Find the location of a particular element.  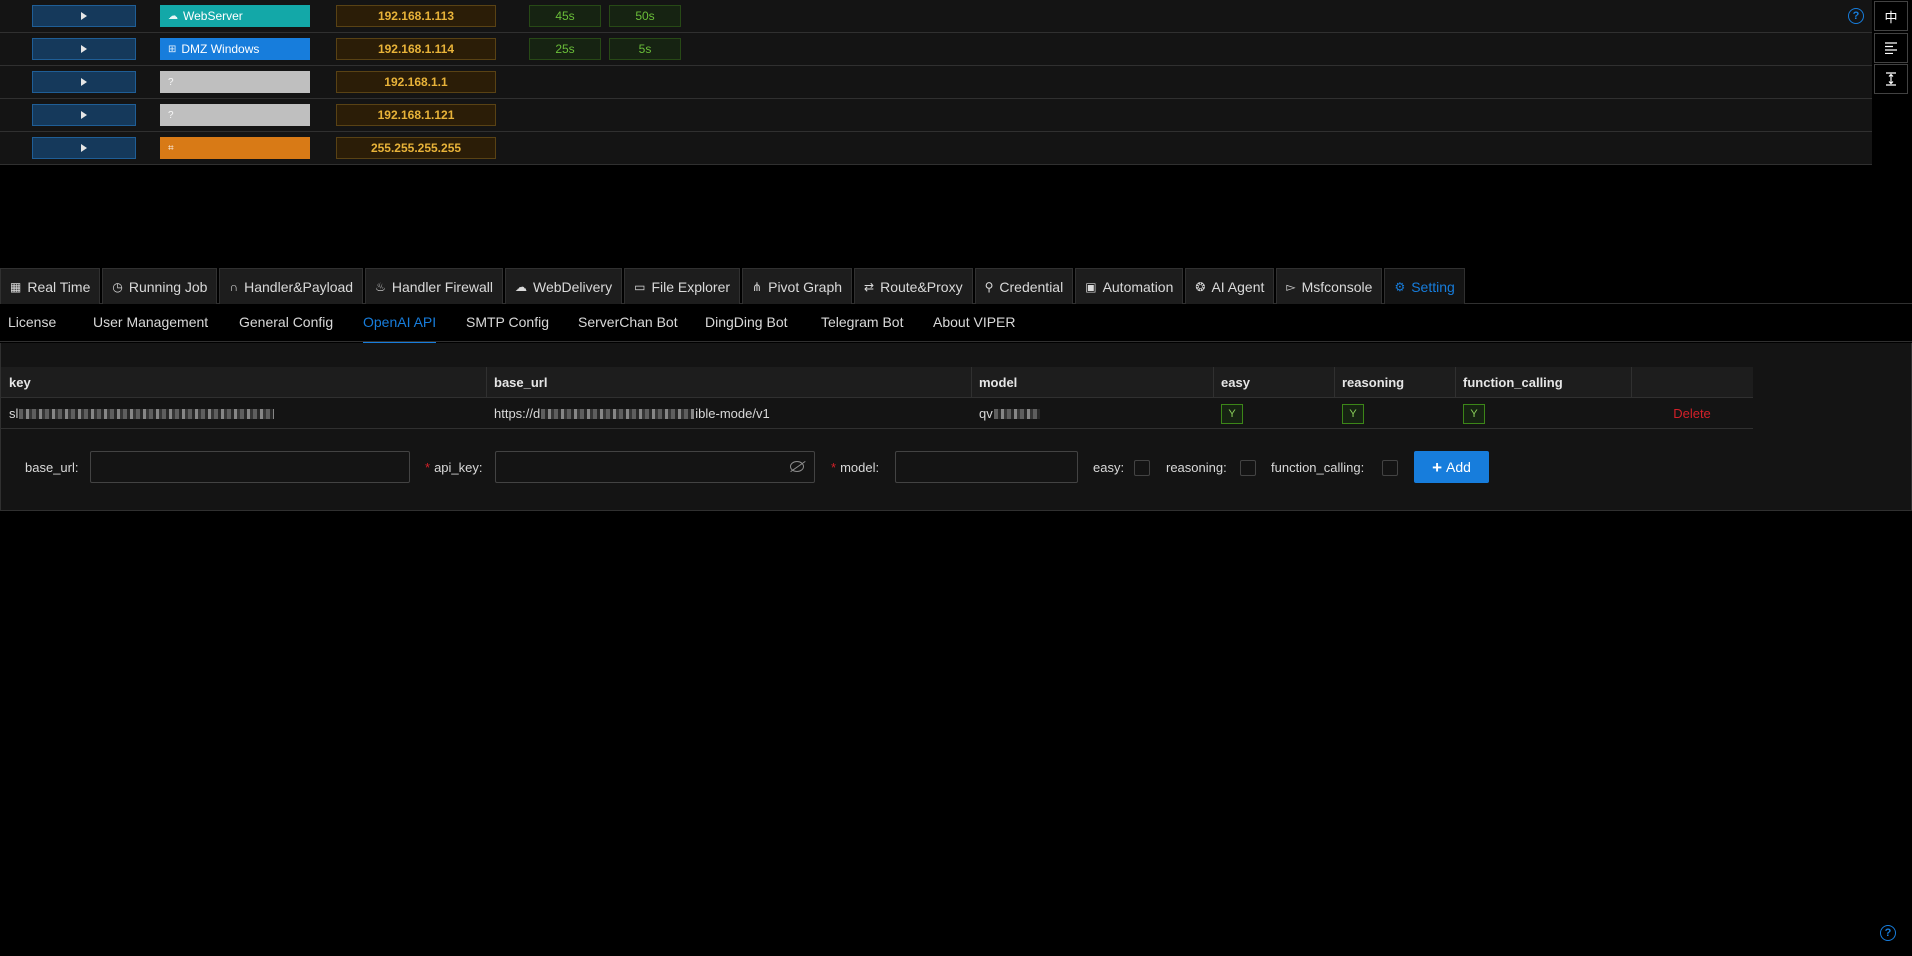

tab-label: File Explorer is located at coordinates (691, 286).